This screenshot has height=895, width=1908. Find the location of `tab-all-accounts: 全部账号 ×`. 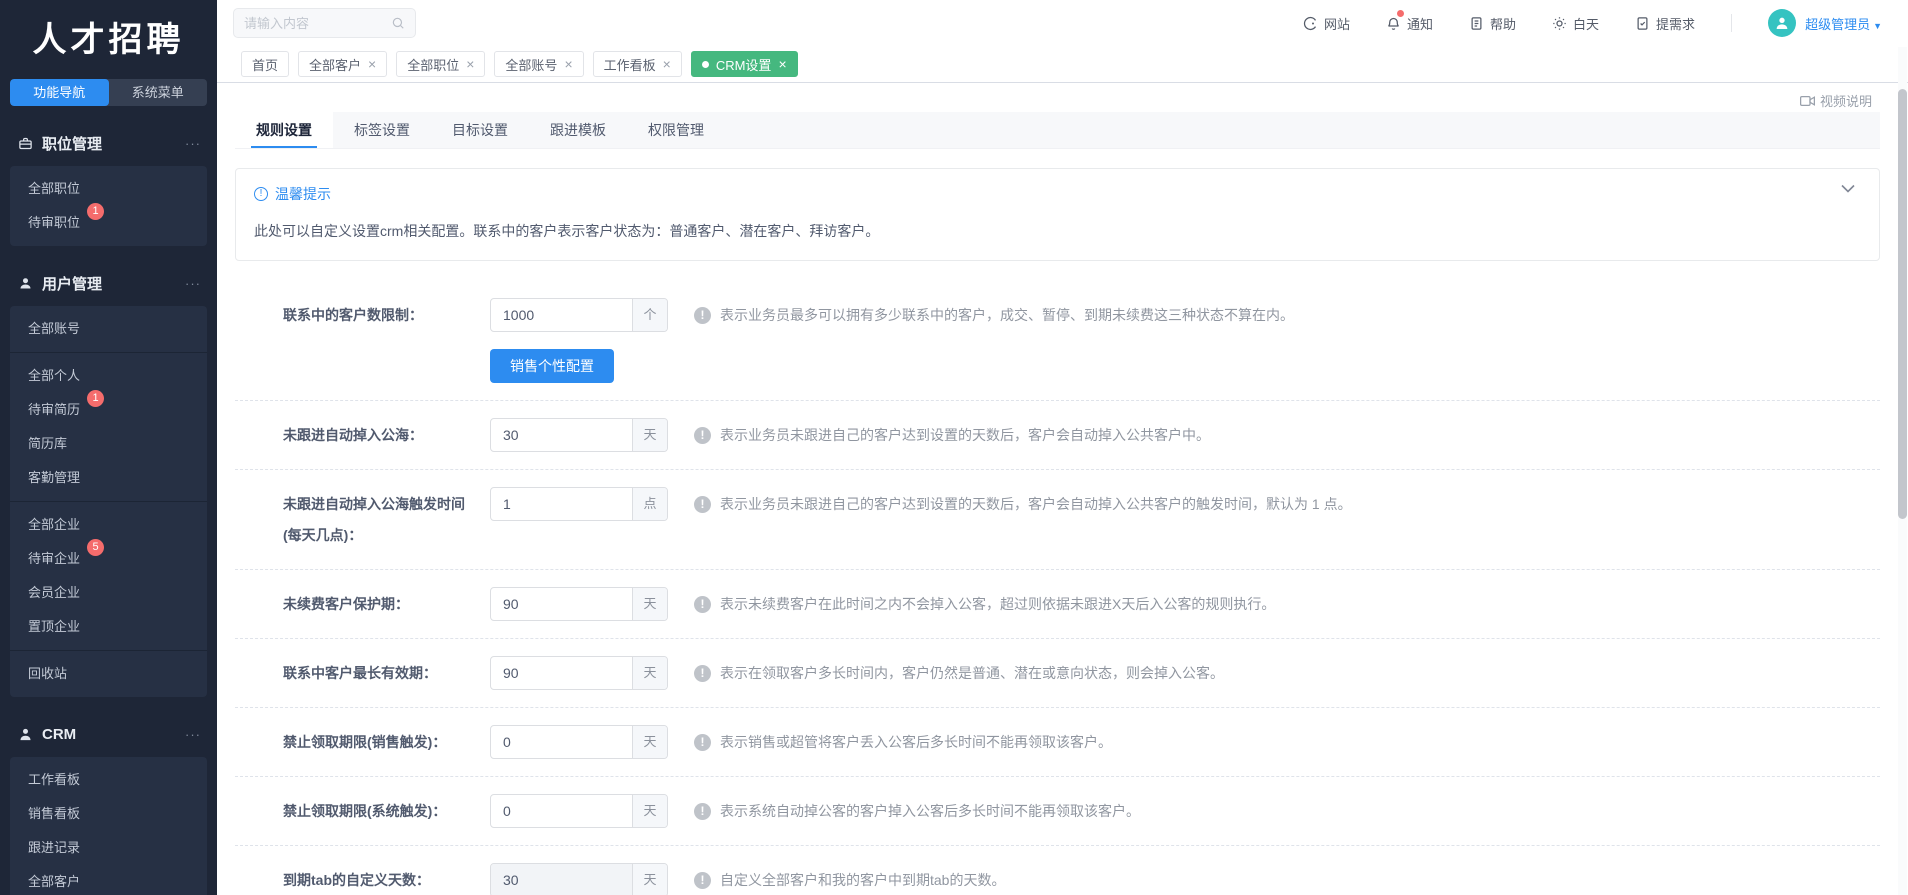

tab-all-accounts: 全部账号 × is located at coordinates (539, 64).